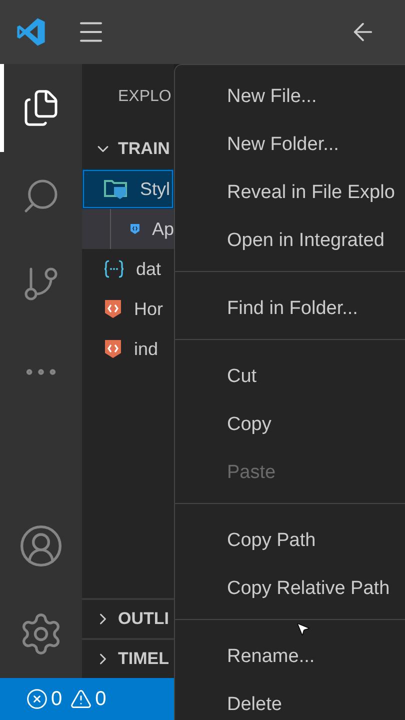 This screenshot has width=405, height=720. I want to click on menu-item: Open in Integrated, so click(290, 241).